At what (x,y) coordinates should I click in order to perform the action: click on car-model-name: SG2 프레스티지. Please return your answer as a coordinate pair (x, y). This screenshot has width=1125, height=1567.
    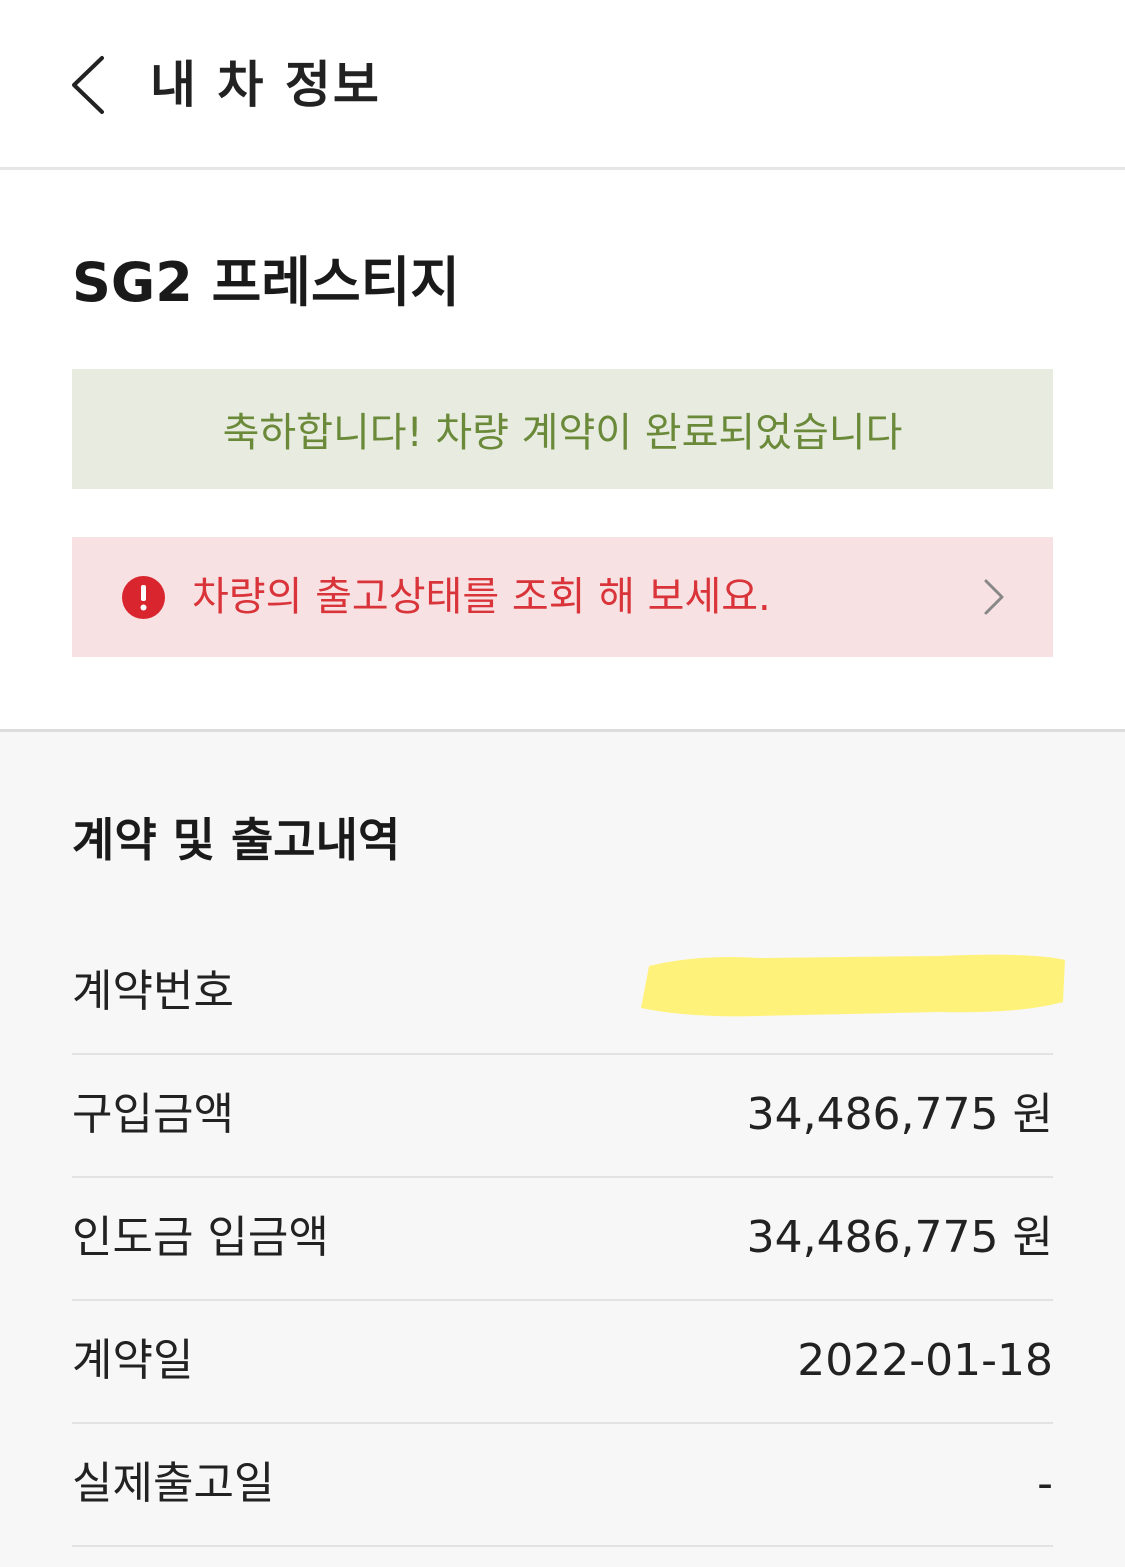
    Looking at the image, I should click on (266, 282).